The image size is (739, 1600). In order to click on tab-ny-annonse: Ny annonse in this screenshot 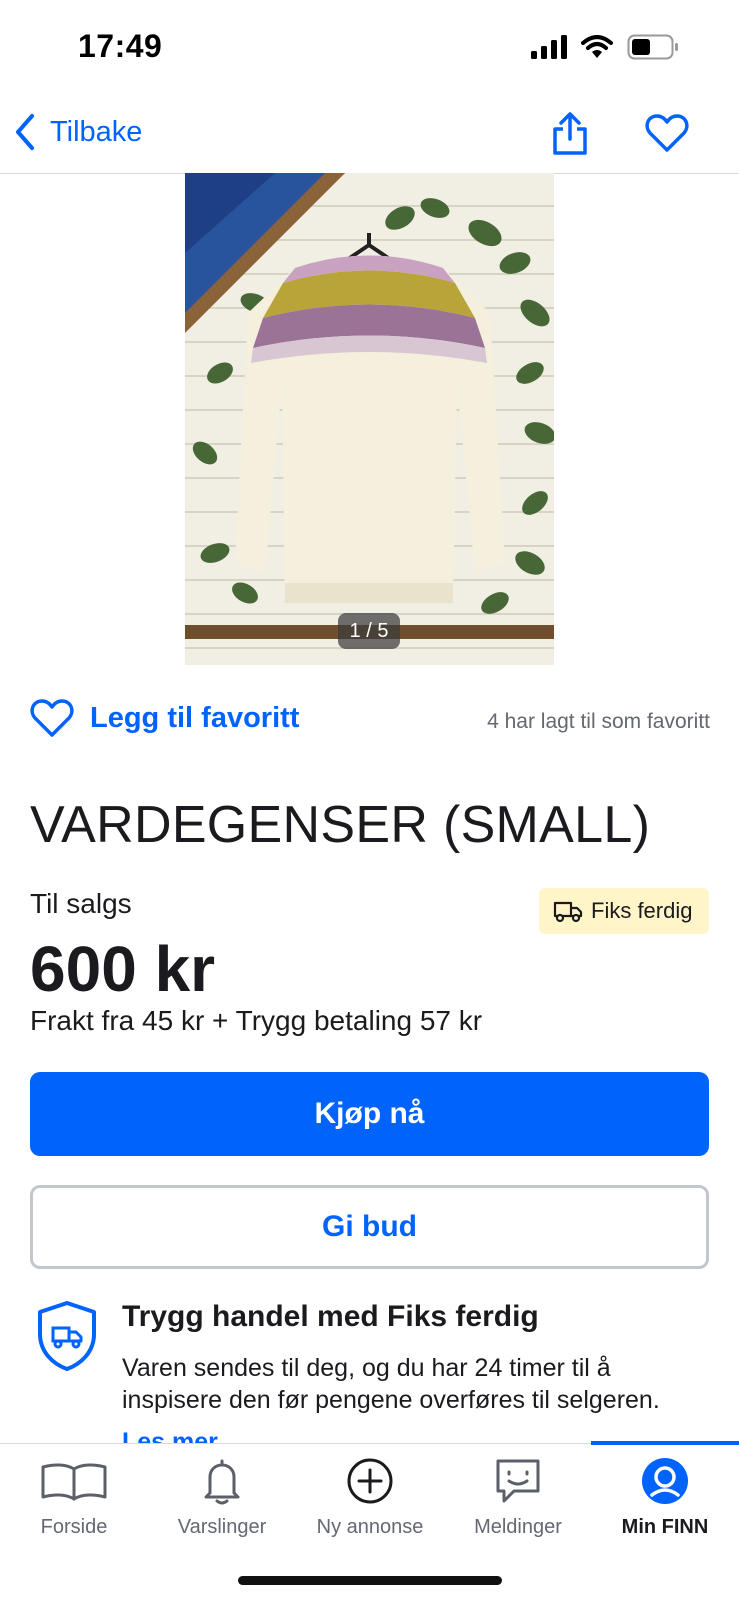, I will do `click(370, 1499)`.